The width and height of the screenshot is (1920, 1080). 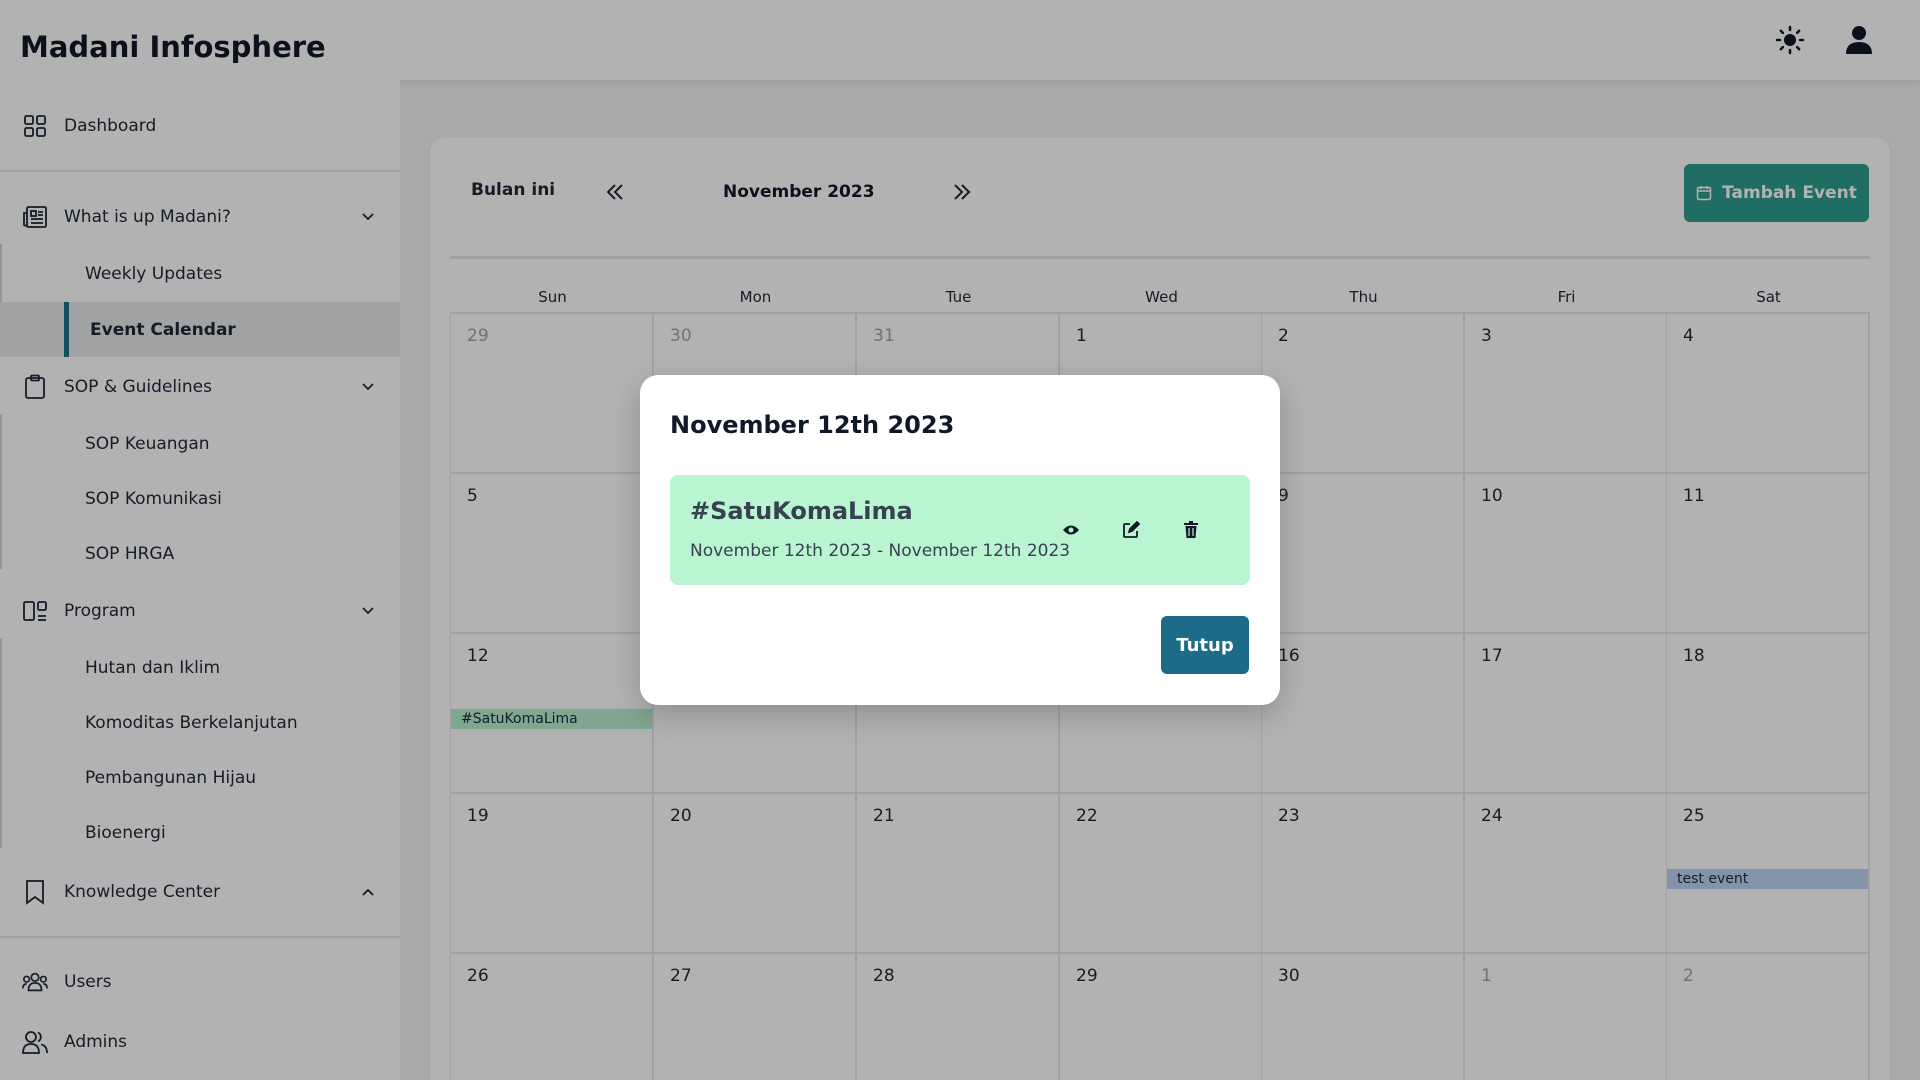 What do you see at coordinates (1131, 530) in the screenshot?
I see `edit-icon` at bounding box center [1131, 530].